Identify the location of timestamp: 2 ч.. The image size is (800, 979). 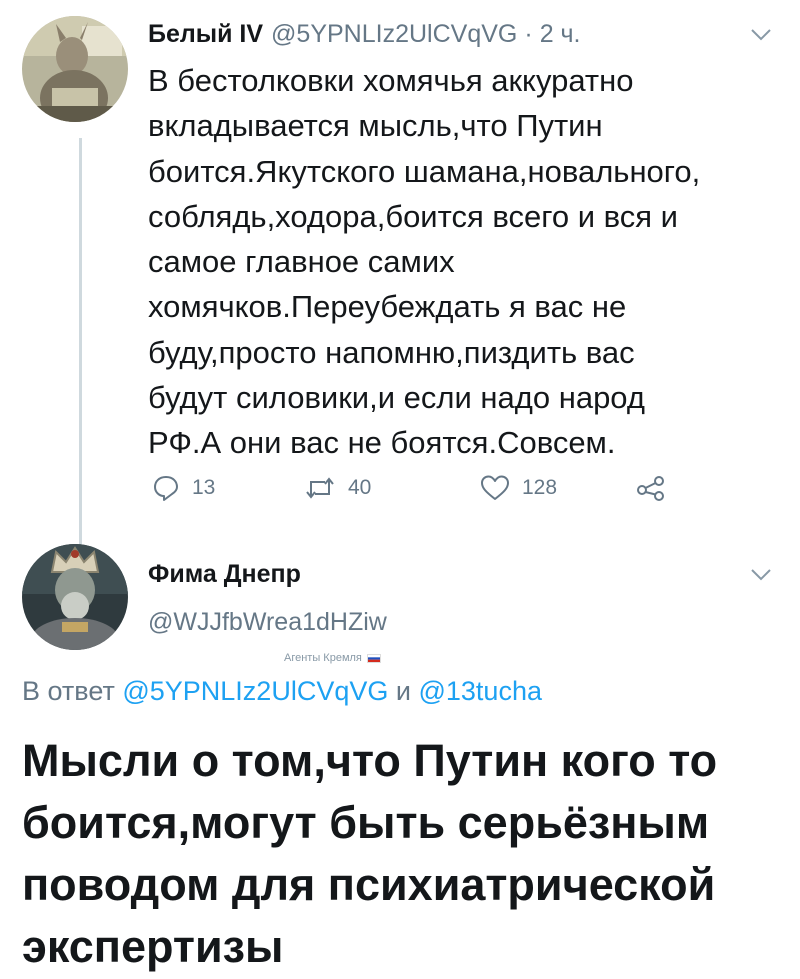
(560, 34).